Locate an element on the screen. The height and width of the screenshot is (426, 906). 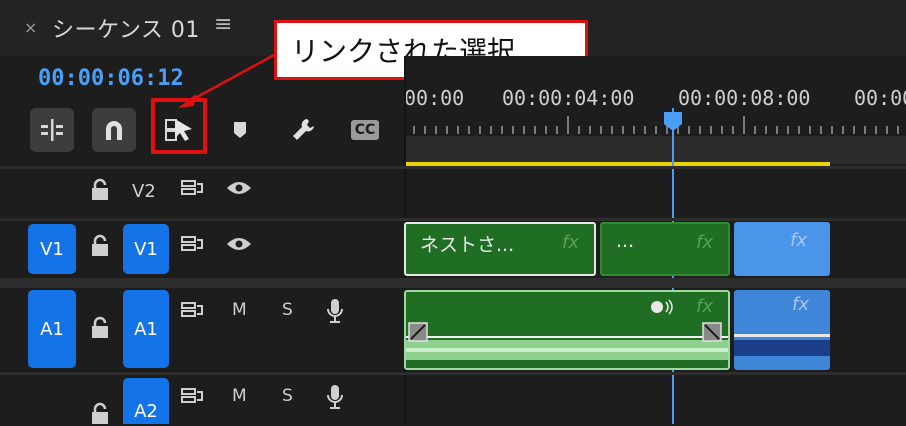
video-clip: ネストさ... fx is located at coordinates (500, 249).